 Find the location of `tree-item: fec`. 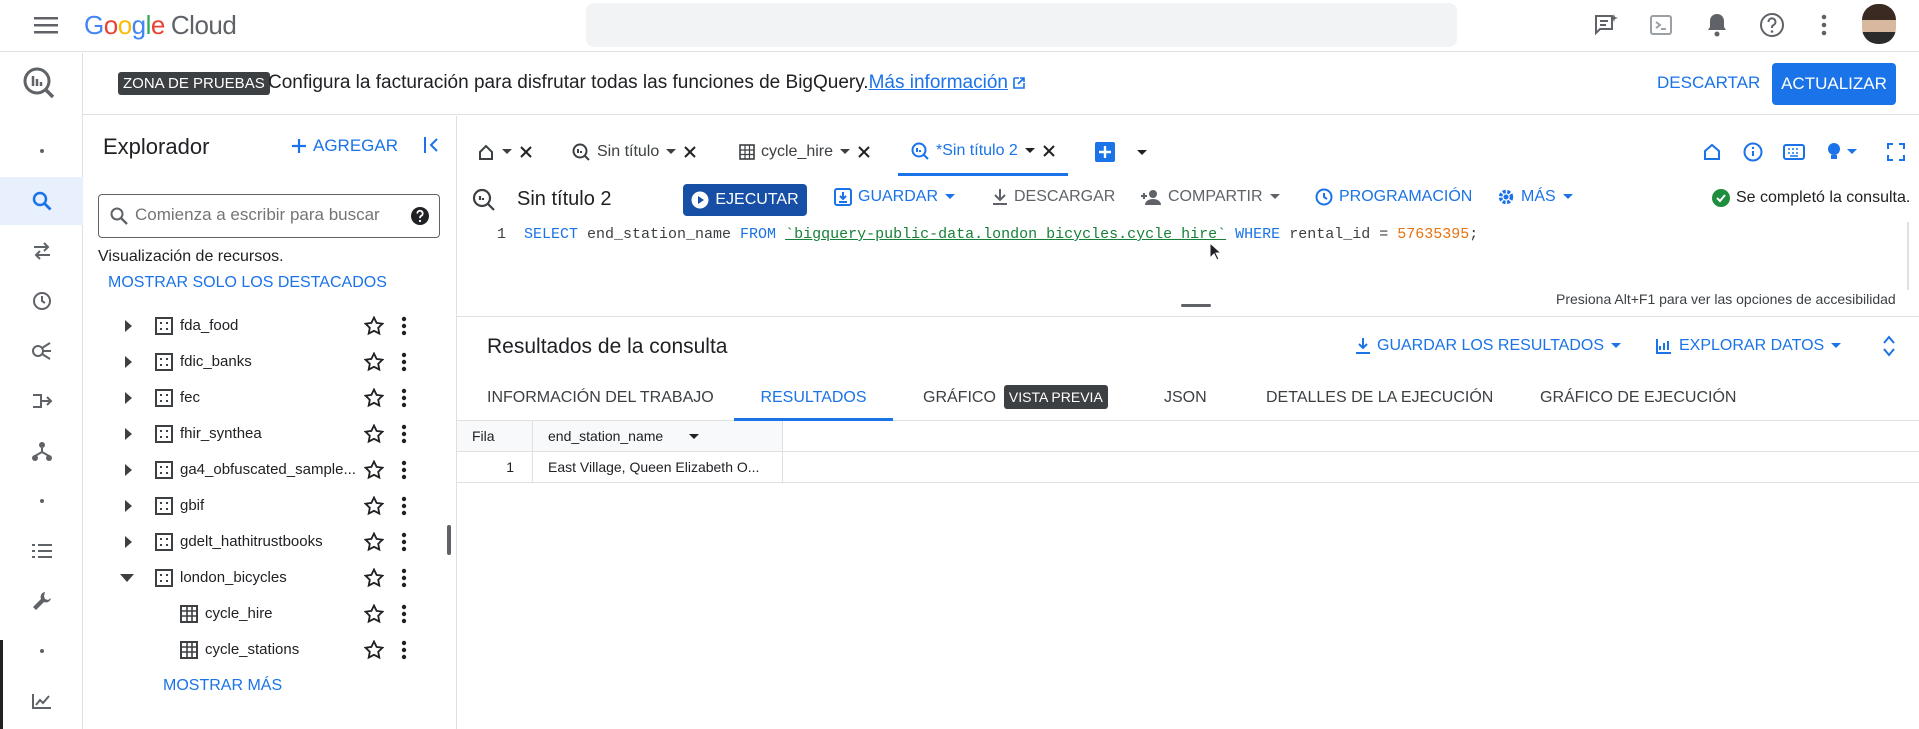

tree-item: fec is located at coordinates (263, 398).